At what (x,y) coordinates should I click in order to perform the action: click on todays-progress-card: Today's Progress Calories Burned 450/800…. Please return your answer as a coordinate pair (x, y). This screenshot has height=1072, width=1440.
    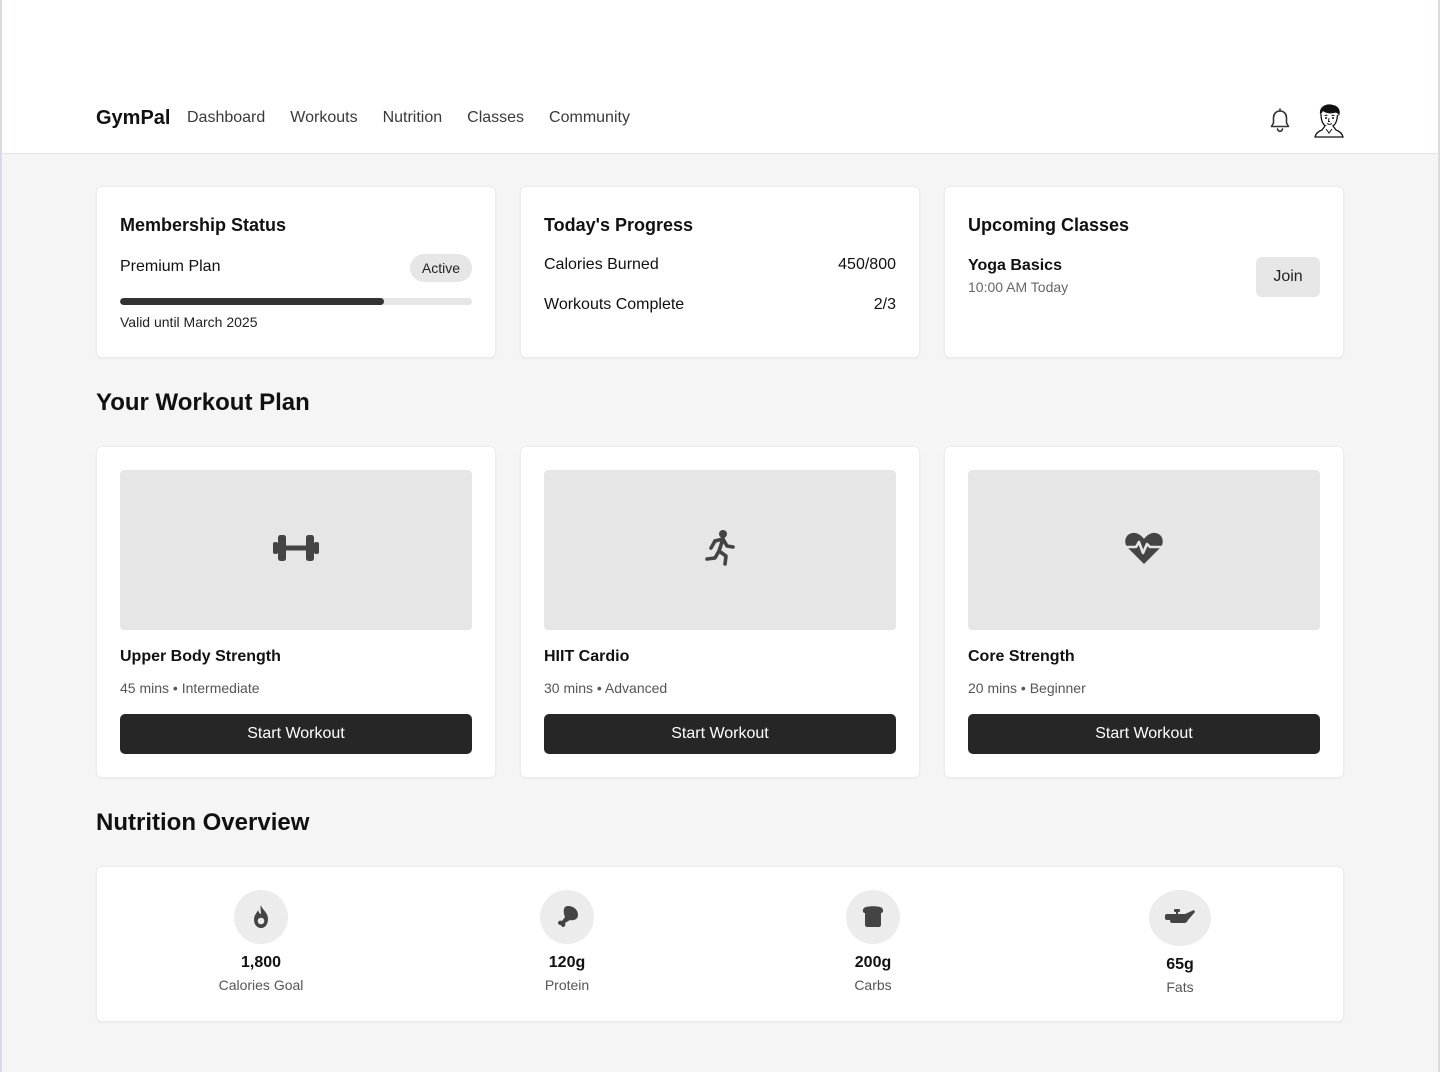
    Looking at the image, I should click on (720, 272).